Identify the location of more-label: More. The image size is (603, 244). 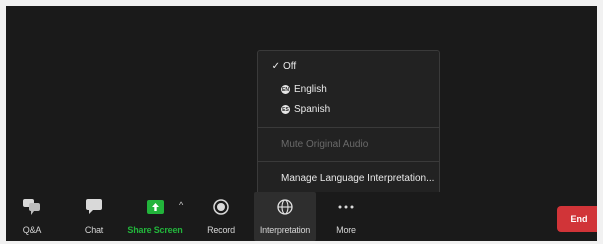
(346, 230).